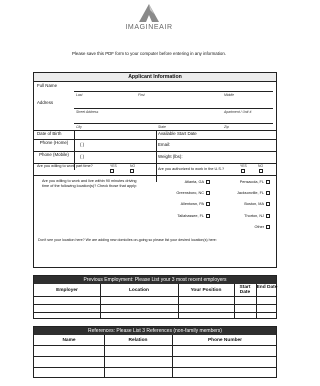  I want to click on location-allentown-checkbox, so click(208, 204).